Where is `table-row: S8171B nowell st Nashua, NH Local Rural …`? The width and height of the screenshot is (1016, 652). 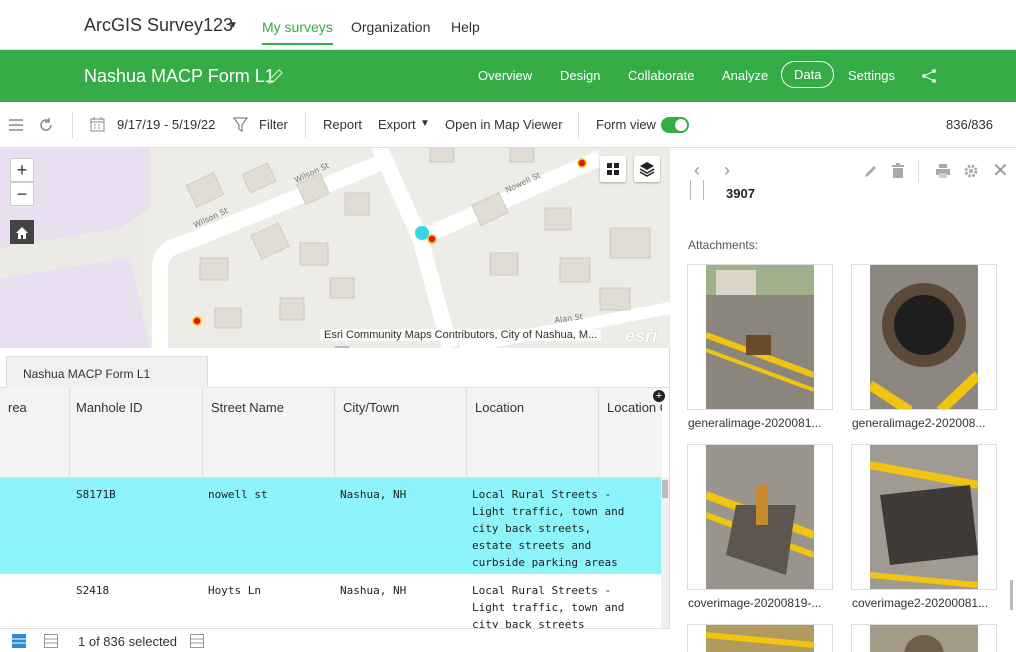
table-row: S8171B nowell st Nashua, NH Local Rural … is located at coordinates (331, 525).